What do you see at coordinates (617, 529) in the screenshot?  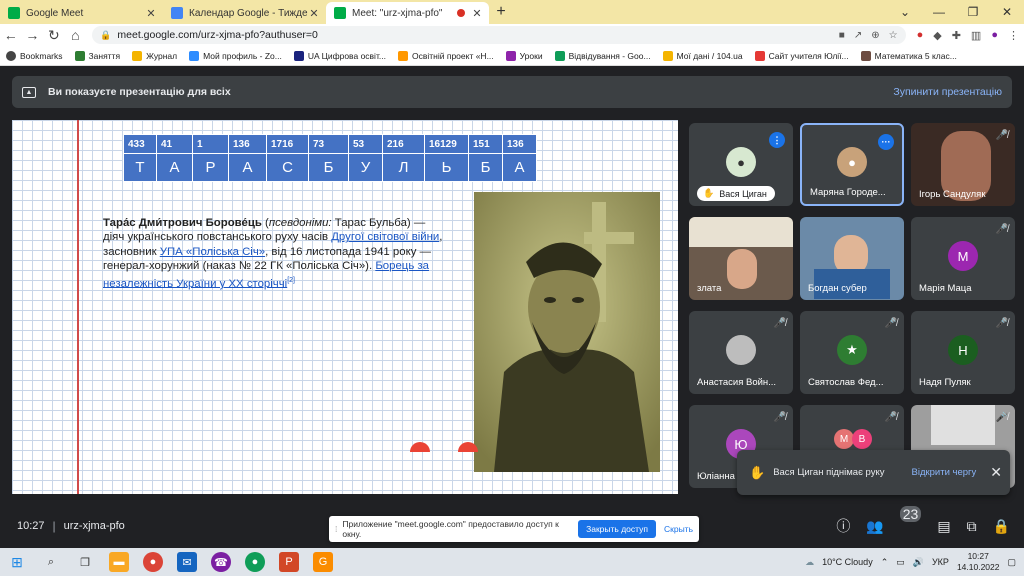 I see `stop-sharing-button: Закрыть доступ` at bounding box center [617, 529].